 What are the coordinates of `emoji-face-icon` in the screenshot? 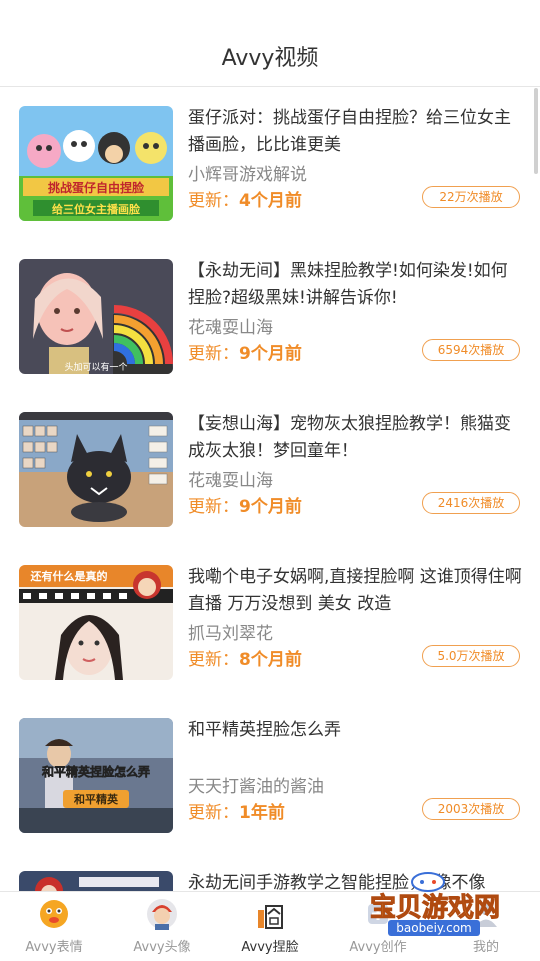 It's located at (54, 914).